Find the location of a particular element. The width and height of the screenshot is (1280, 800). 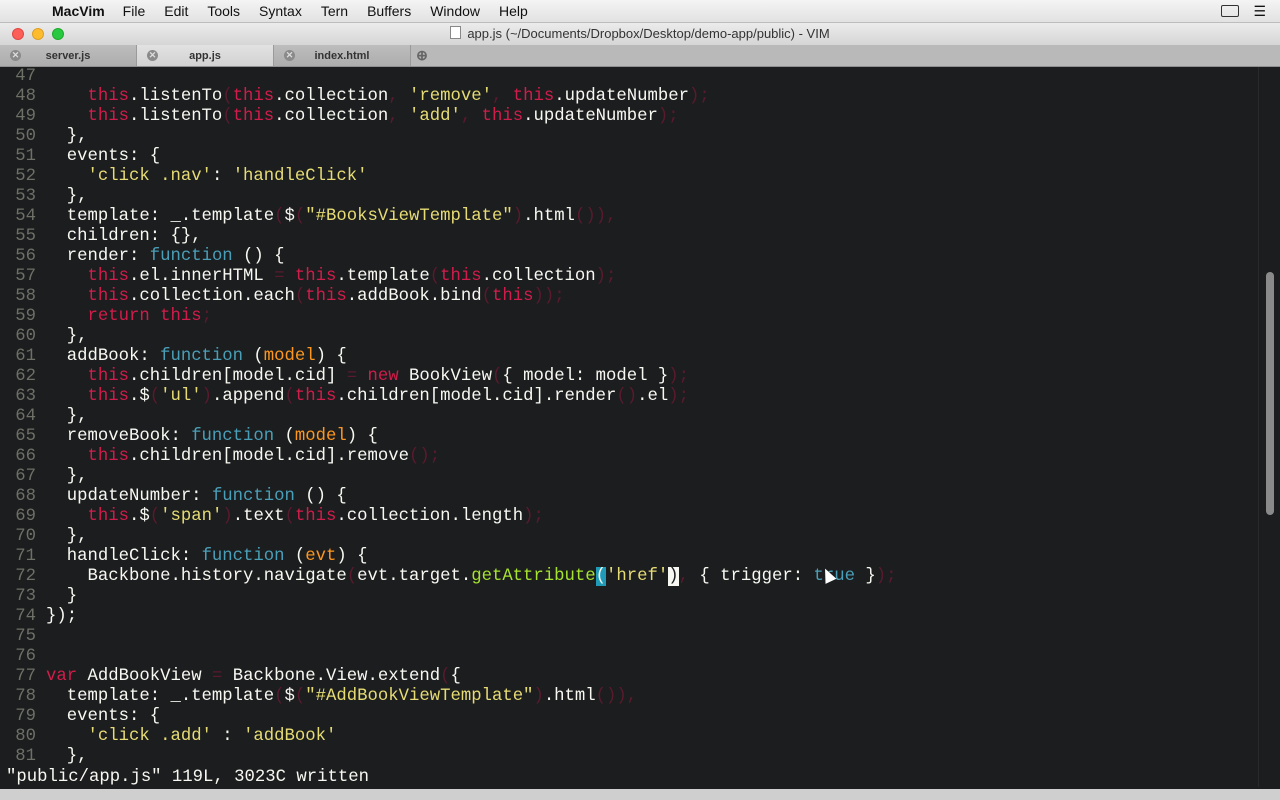

code-line: 55 children: {}, is located at coordinates (101, 237).